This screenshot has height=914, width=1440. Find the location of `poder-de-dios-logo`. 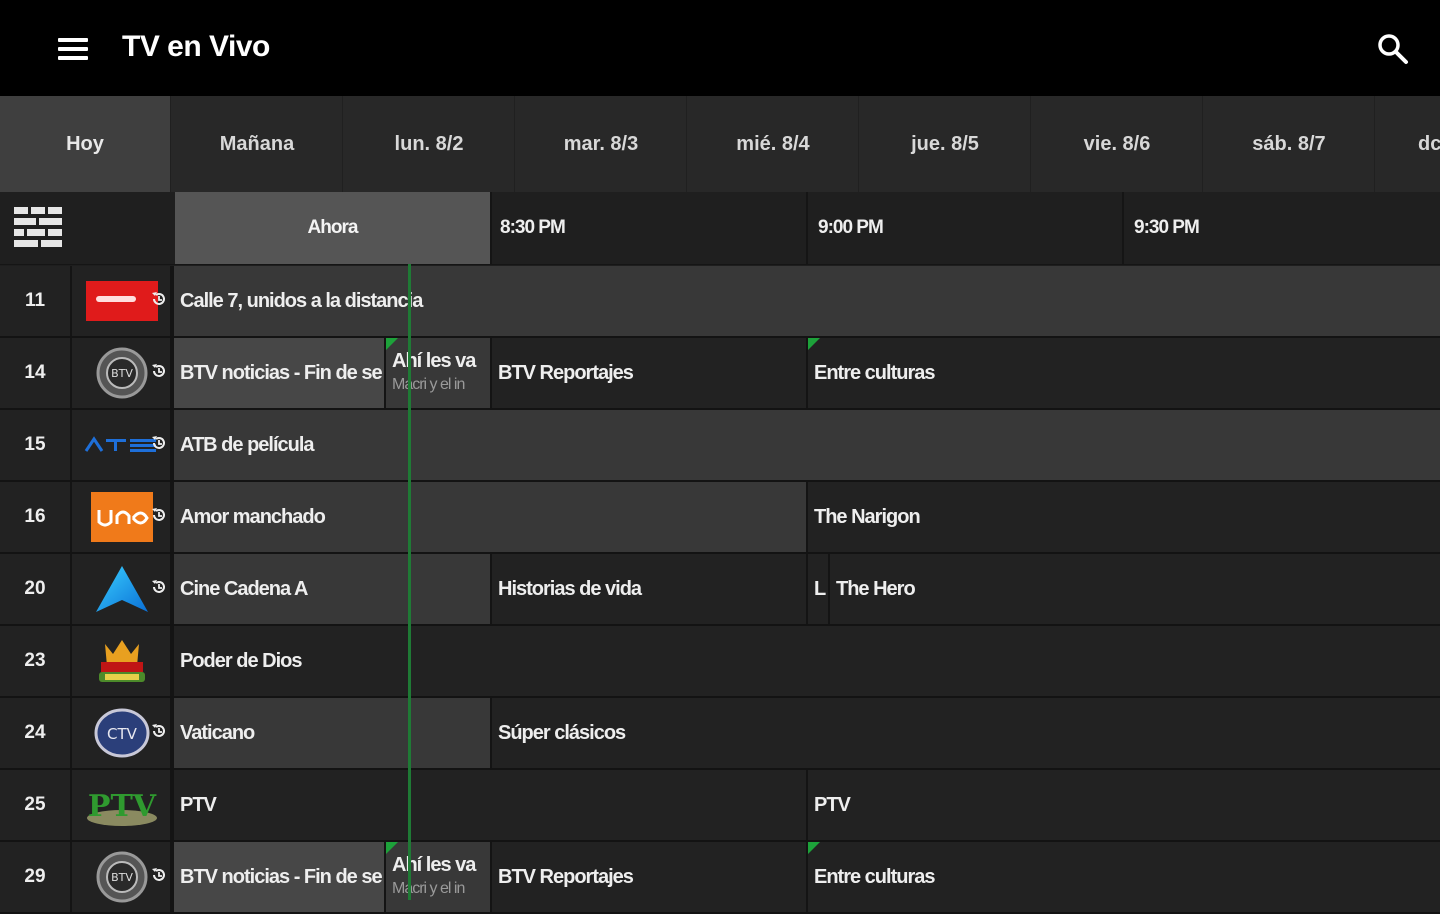

poder-de-dios-logo is located at coordinates (122, 661).